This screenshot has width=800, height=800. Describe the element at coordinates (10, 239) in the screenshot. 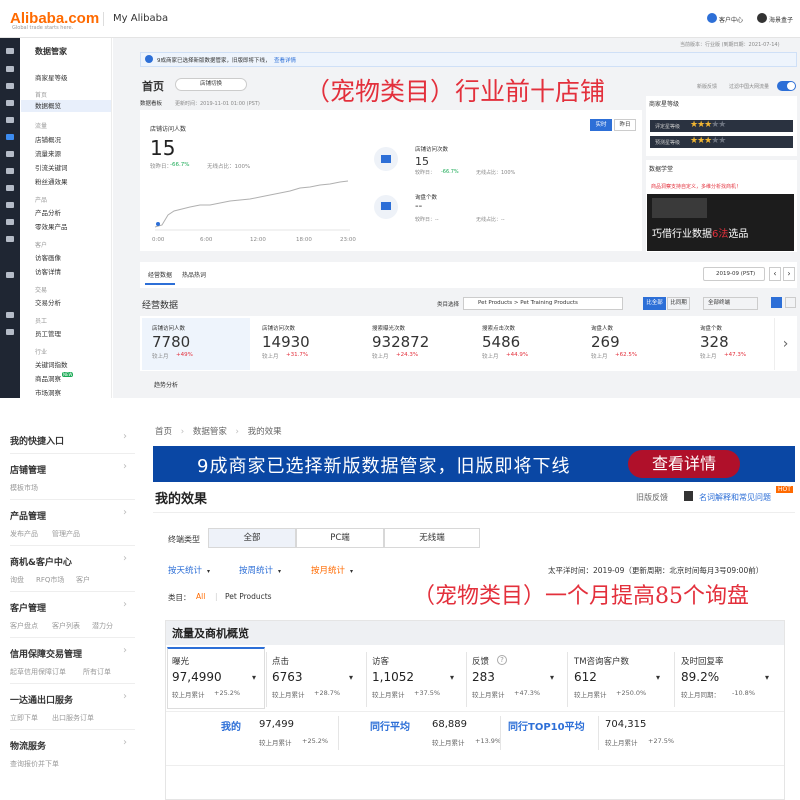

I see `grid-icon` at that location.